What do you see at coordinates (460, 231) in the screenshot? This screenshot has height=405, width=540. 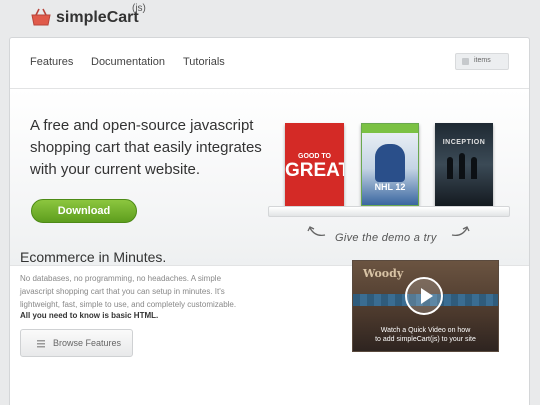 I see `curved-arrow-right-icon` at bounding box center [460, 231].